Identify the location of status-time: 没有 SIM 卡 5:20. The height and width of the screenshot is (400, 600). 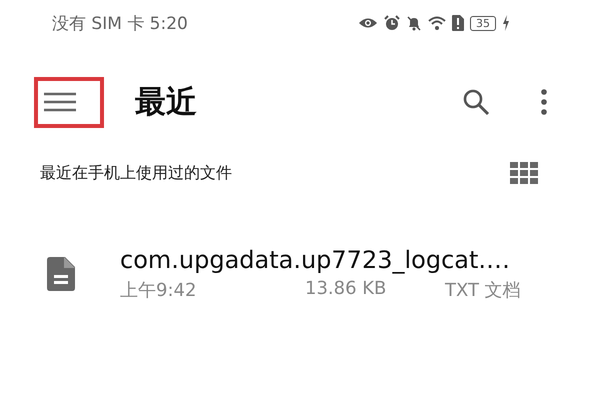
(120, 23).